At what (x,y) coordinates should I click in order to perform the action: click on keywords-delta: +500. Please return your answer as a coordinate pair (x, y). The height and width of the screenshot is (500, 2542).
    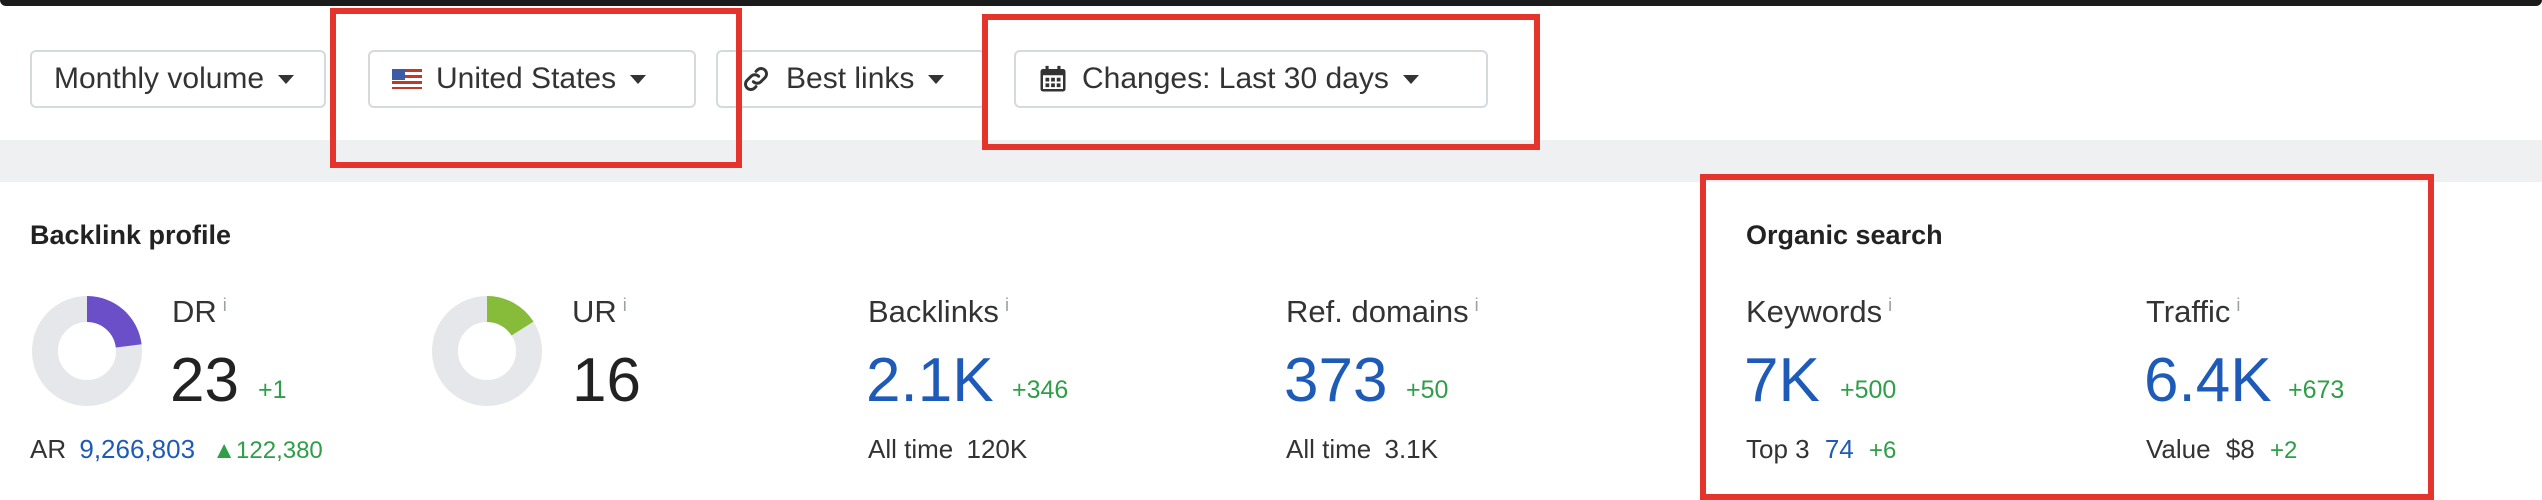
    Looking at the image, I should click on (1868, 390).